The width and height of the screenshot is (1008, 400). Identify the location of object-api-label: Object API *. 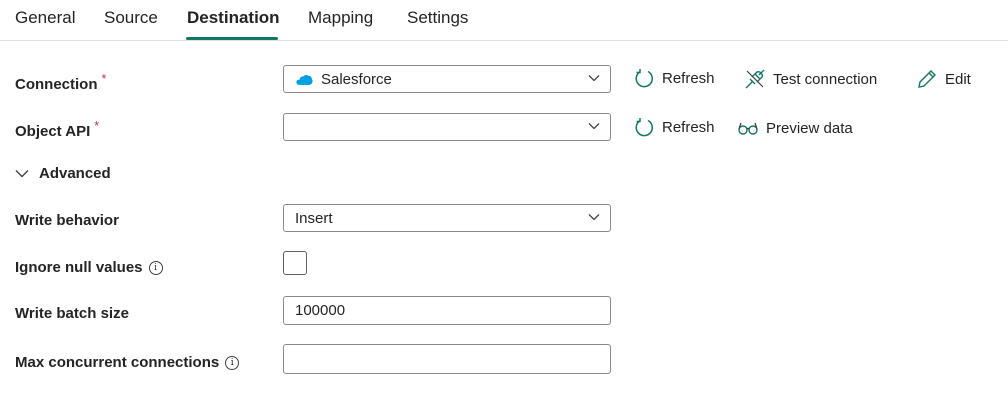
(57, 129).